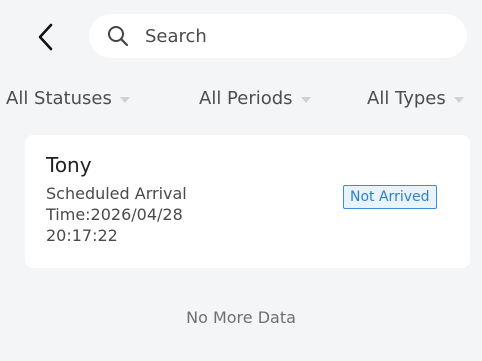 Image resolution: width=482 pixels, height=361 pixels. Describe the element at coordinates (246, 98) in the screenshot. I see `filter-period-label: All Periods` at that location.